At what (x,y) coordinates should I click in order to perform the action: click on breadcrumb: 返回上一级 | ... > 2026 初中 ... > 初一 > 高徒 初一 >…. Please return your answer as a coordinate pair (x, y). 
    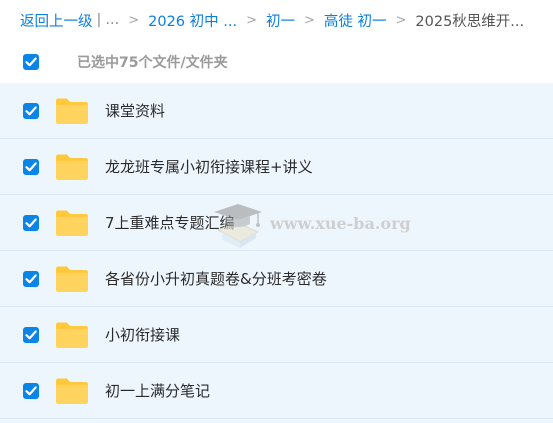
    Looking at the image, I should click on (276, 20).